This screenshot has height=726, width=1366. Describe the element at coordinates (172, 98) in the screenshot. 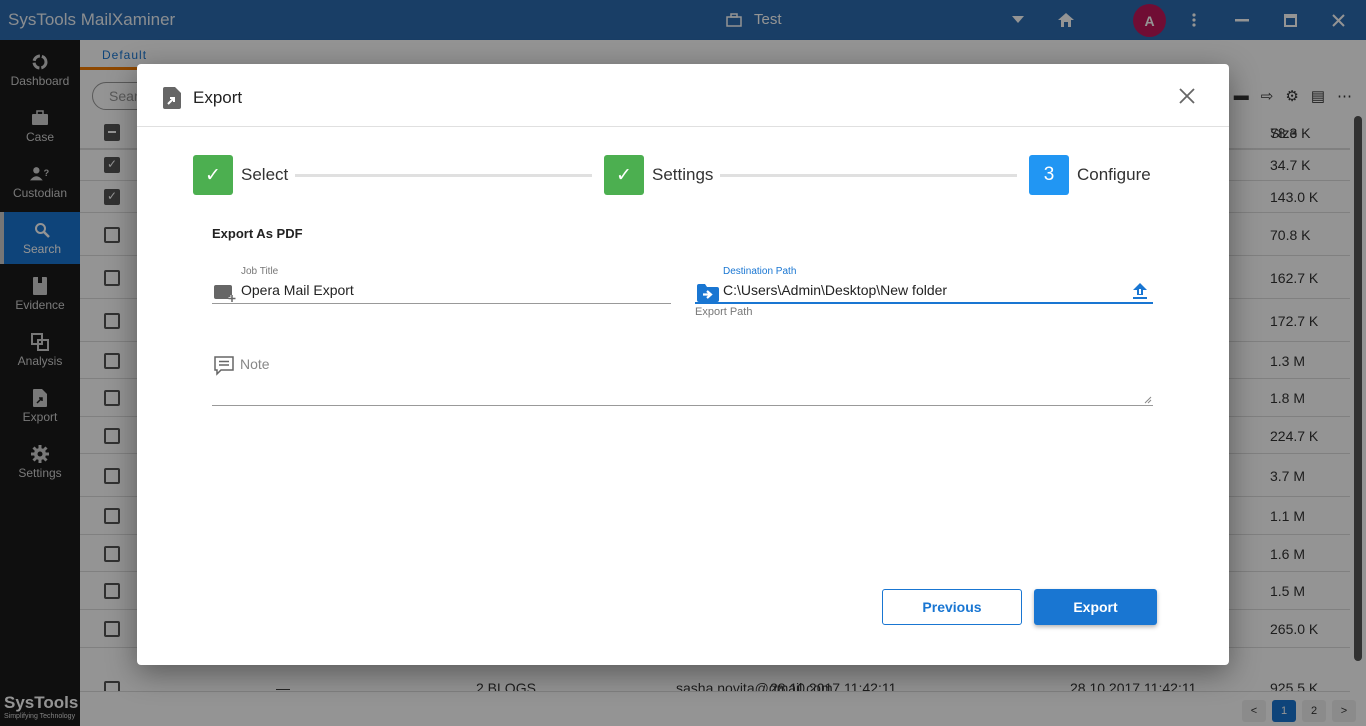

I see `export-file-icon` at that location.